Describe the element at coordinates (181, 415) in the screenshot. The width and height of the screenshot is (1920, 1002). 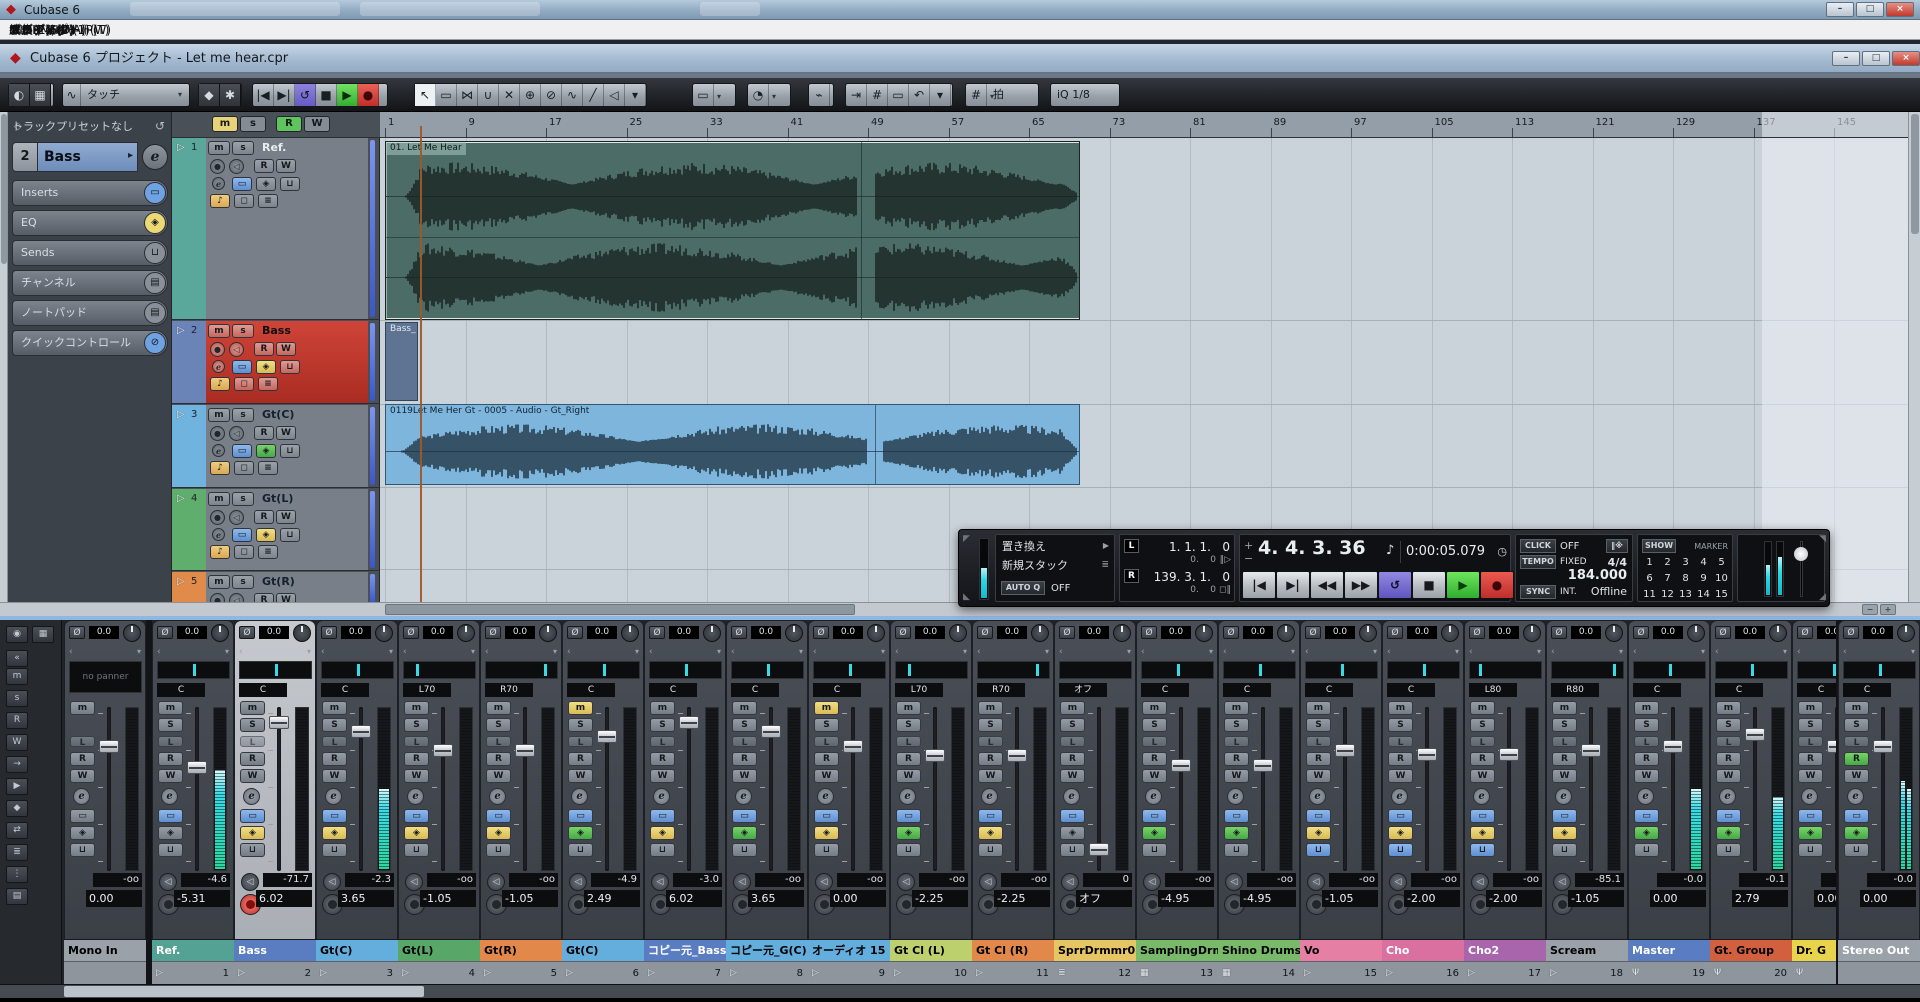
I see `expand-icon: ▷` at that location.